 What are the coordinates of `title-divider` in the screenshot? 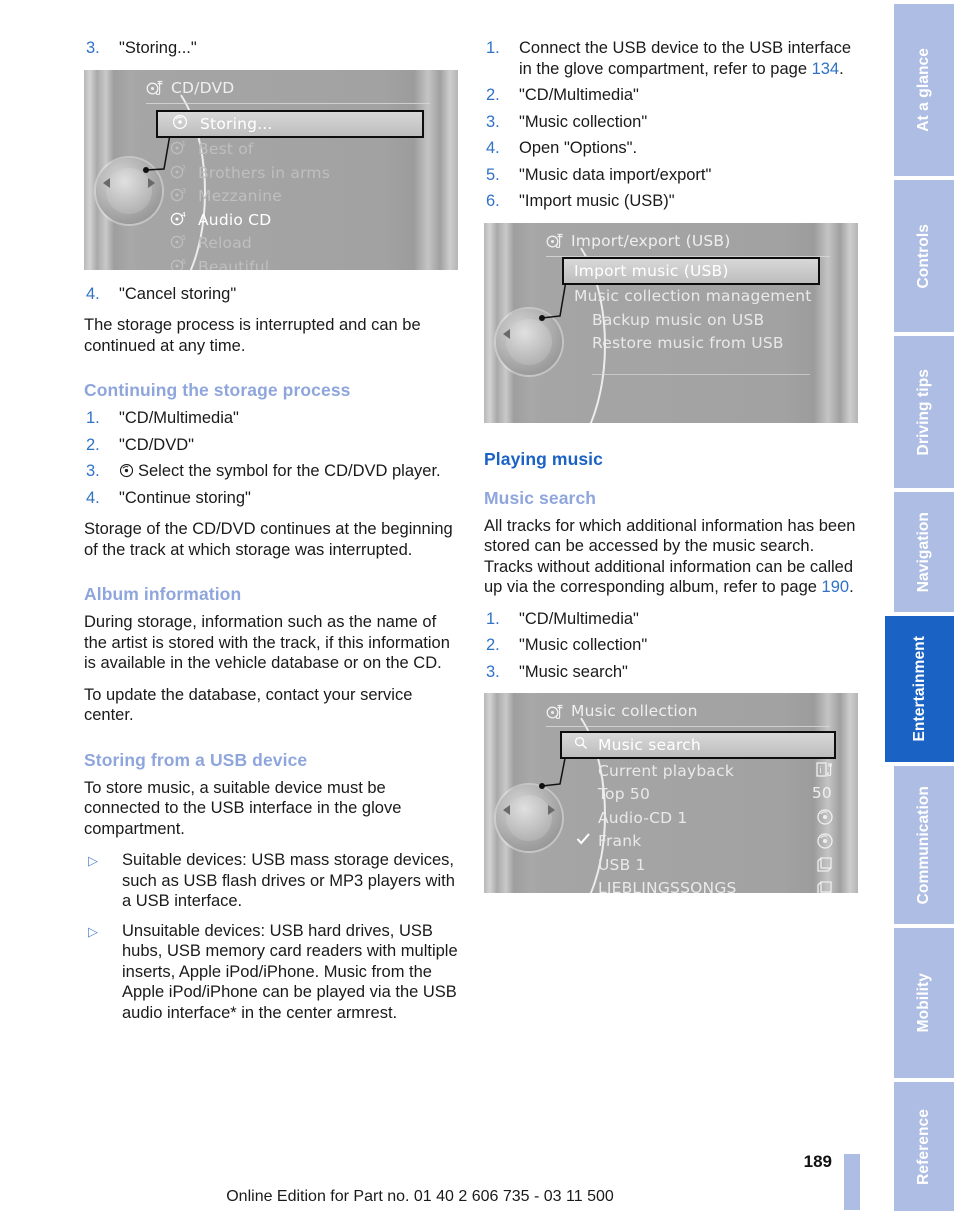 It's located at (688, 726).